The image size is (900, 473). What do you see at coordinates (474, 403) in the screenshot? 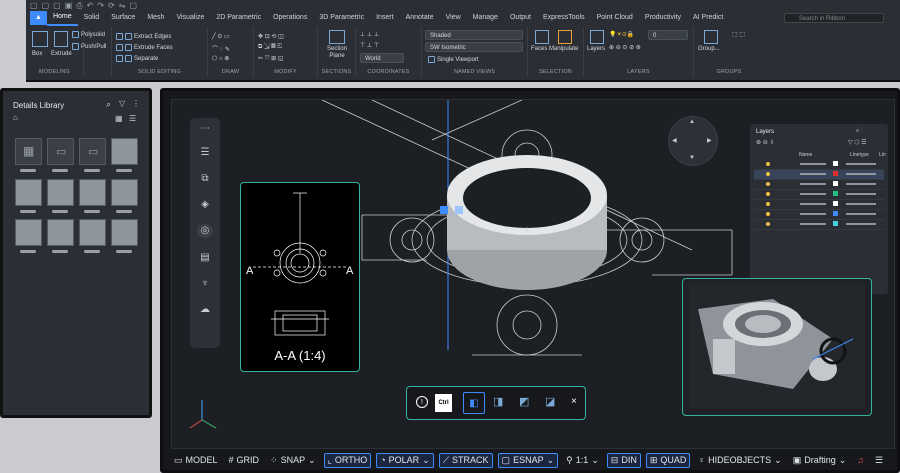
I see `select-faces-icon: ◧` at bounding box center [474, 403].